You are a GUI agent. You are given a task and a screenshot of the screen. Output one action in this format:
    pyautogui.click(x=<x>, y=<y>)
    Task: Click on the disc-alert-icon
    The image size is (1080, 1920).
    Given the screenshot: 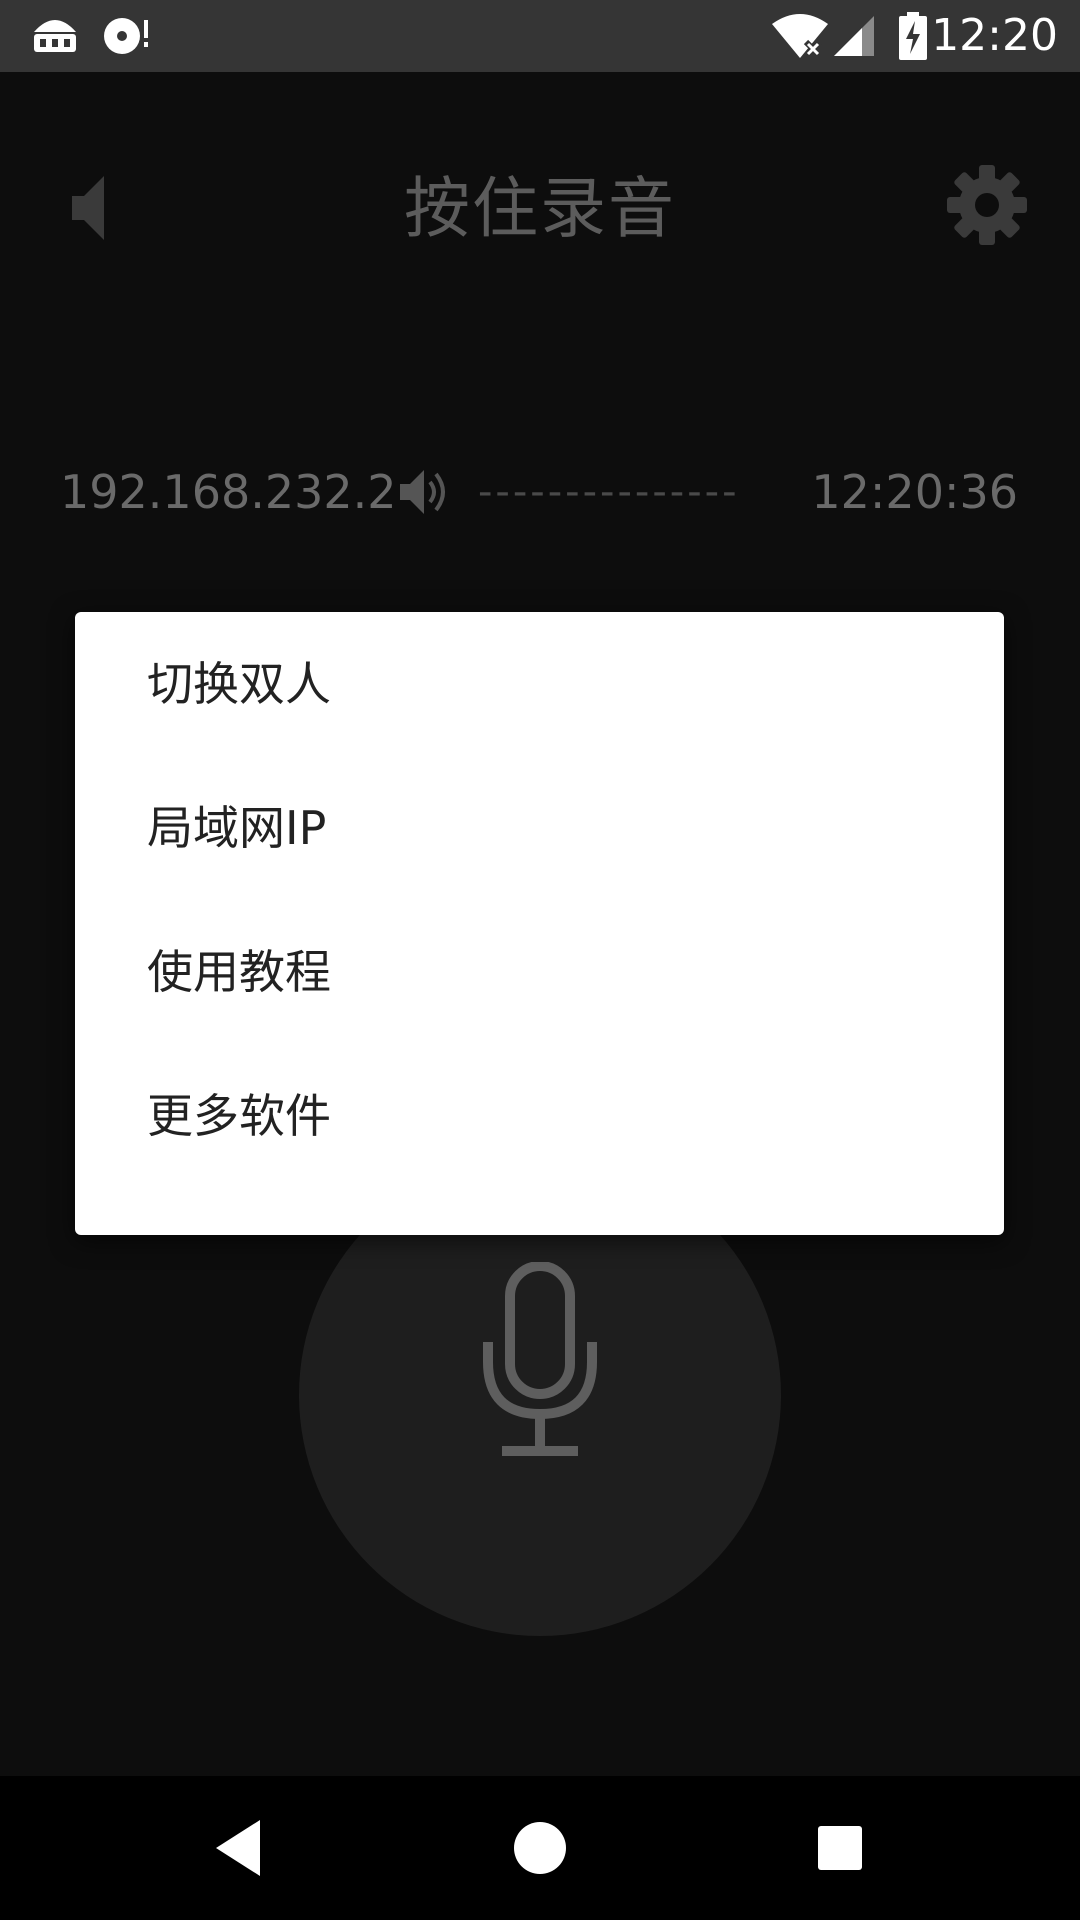 What is the action you would take?
    pyautogui.click(x=127, y=37)
    